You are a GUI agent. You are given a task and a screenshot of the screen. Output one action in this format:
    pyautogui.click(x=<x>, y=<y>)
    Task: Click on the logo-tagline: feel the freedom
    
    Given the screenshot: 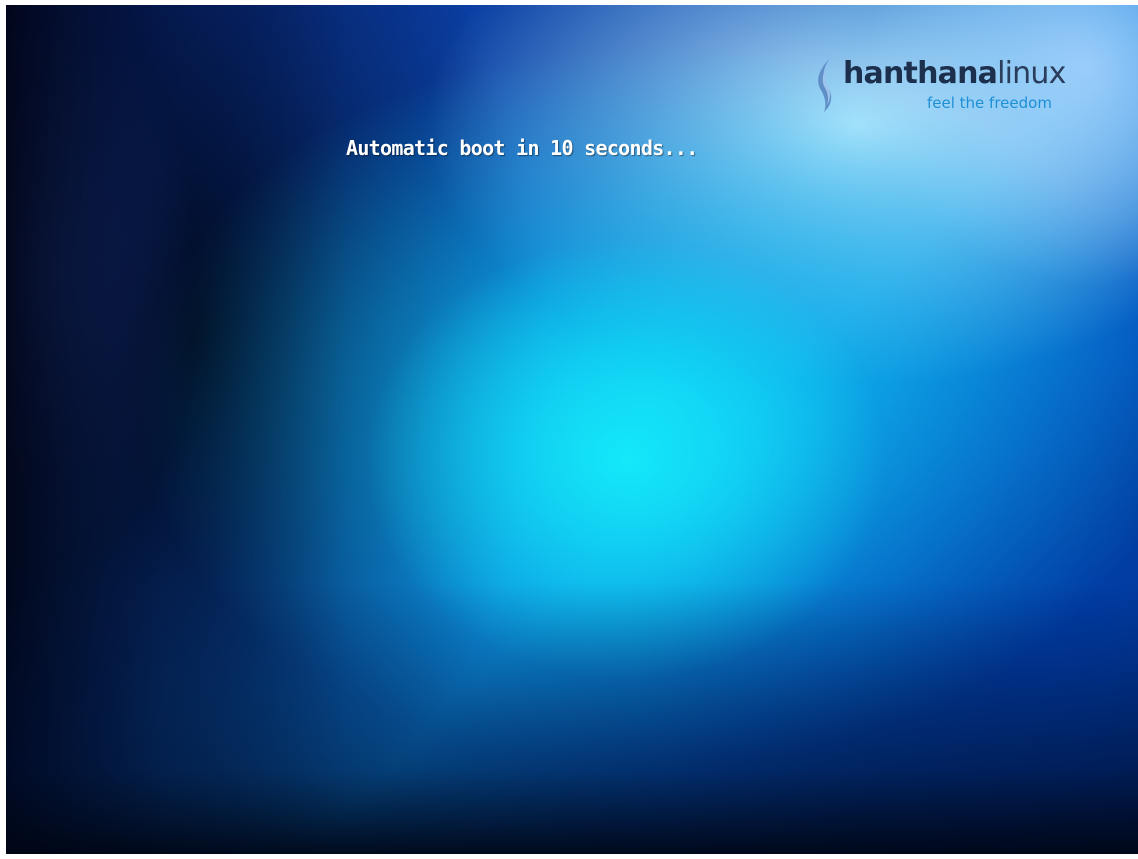 What is the action you would take?
    pyautogui.click(x=989, y=103)
    